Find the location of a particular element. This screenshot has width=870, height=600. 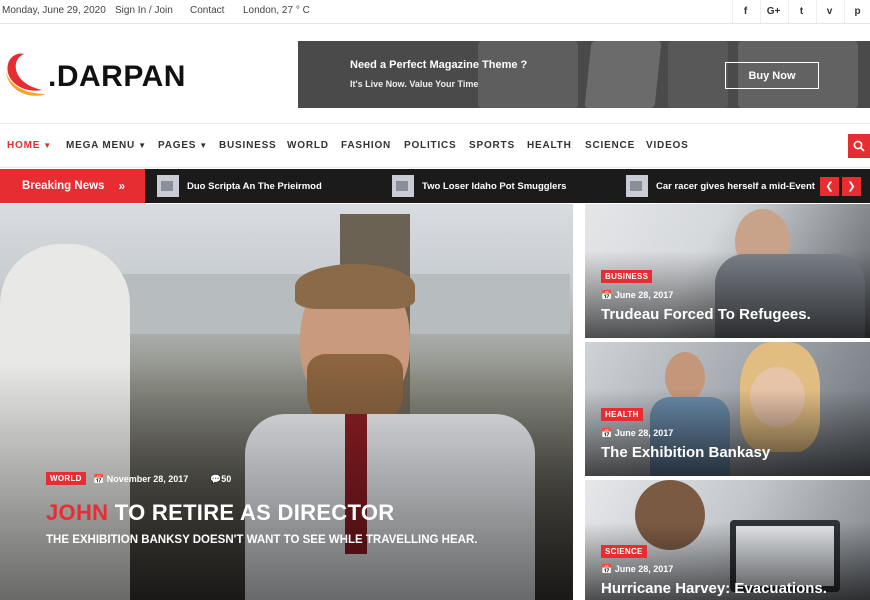

nav-item-videos: VIDEOS is located at coordinates (667, 145).